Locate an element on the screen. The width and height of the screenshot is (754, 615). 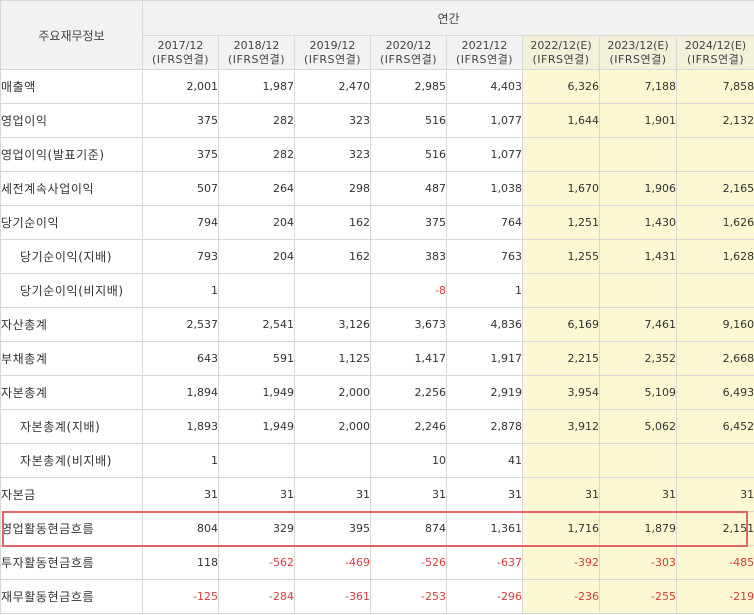
value-cell: 3,912 is located at coordinates (561, 426).